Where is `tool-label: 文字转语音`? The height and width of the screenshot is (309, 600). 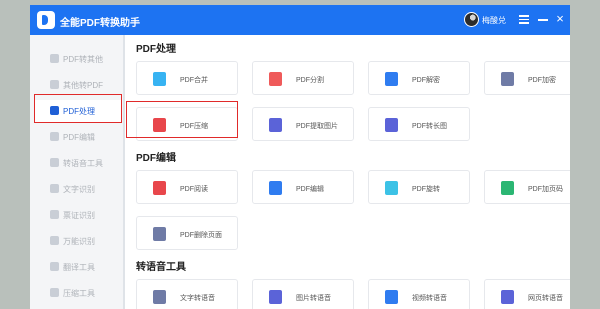 tool-label: 文字转语音 is located at coordinates (197, 298).